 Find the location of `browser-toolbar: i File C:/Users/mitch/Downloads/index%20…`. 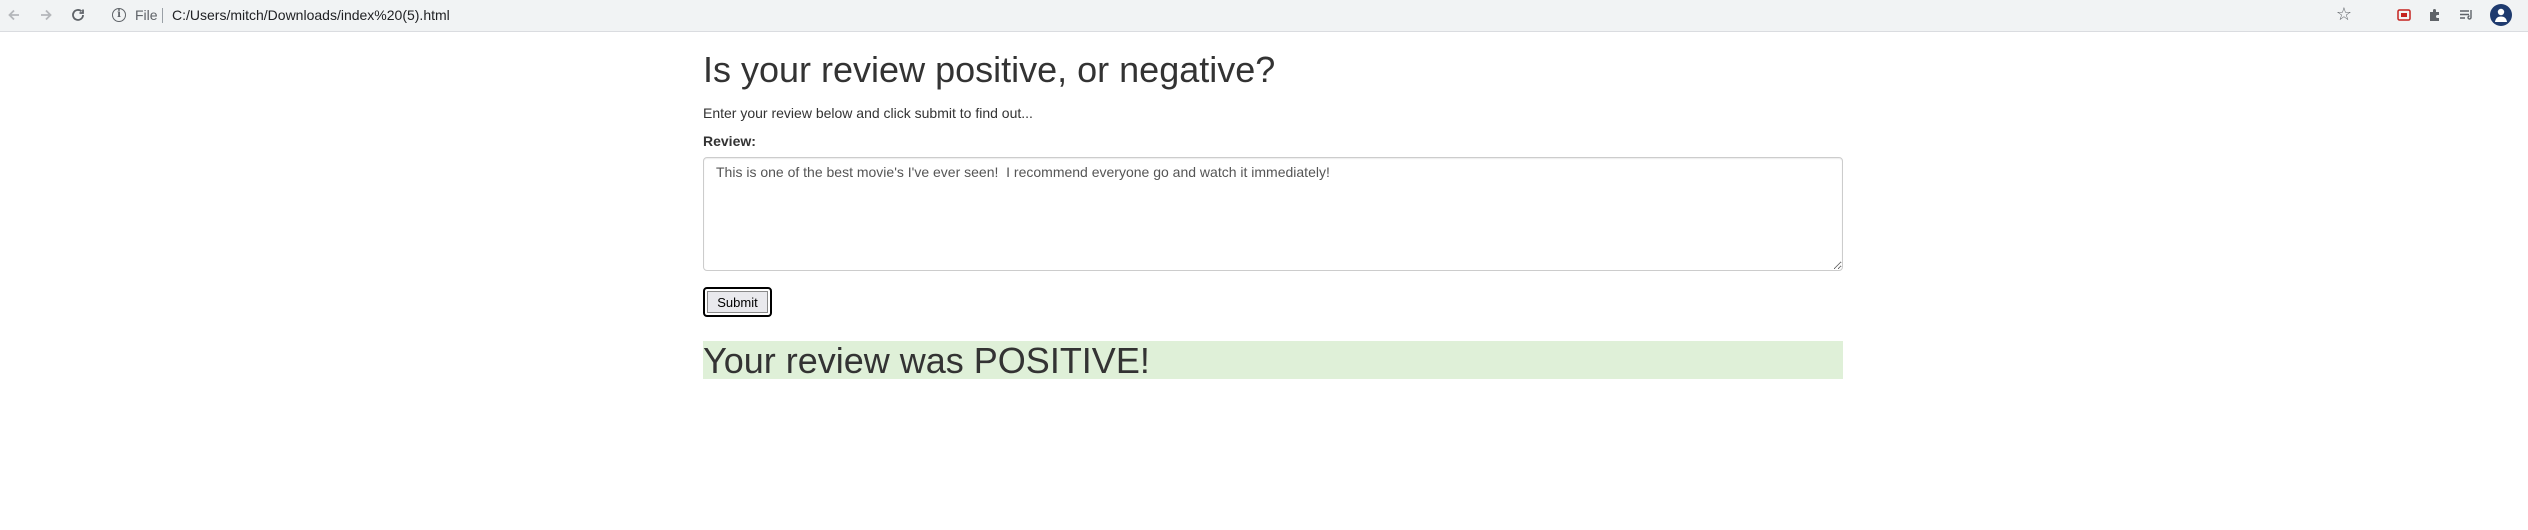

browser-toolbar: i File C:/Users/mitch/Downloads/index%20… is located at coordinates (1264, 16).